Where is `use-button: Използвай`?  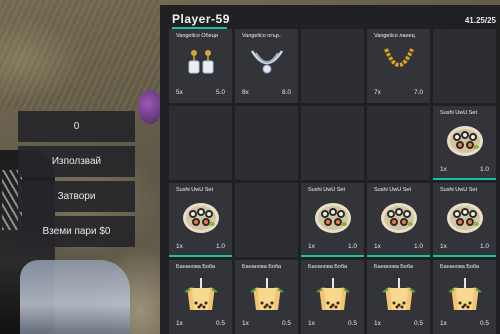 use-button: Използвай is located at coordinates (76, 161).